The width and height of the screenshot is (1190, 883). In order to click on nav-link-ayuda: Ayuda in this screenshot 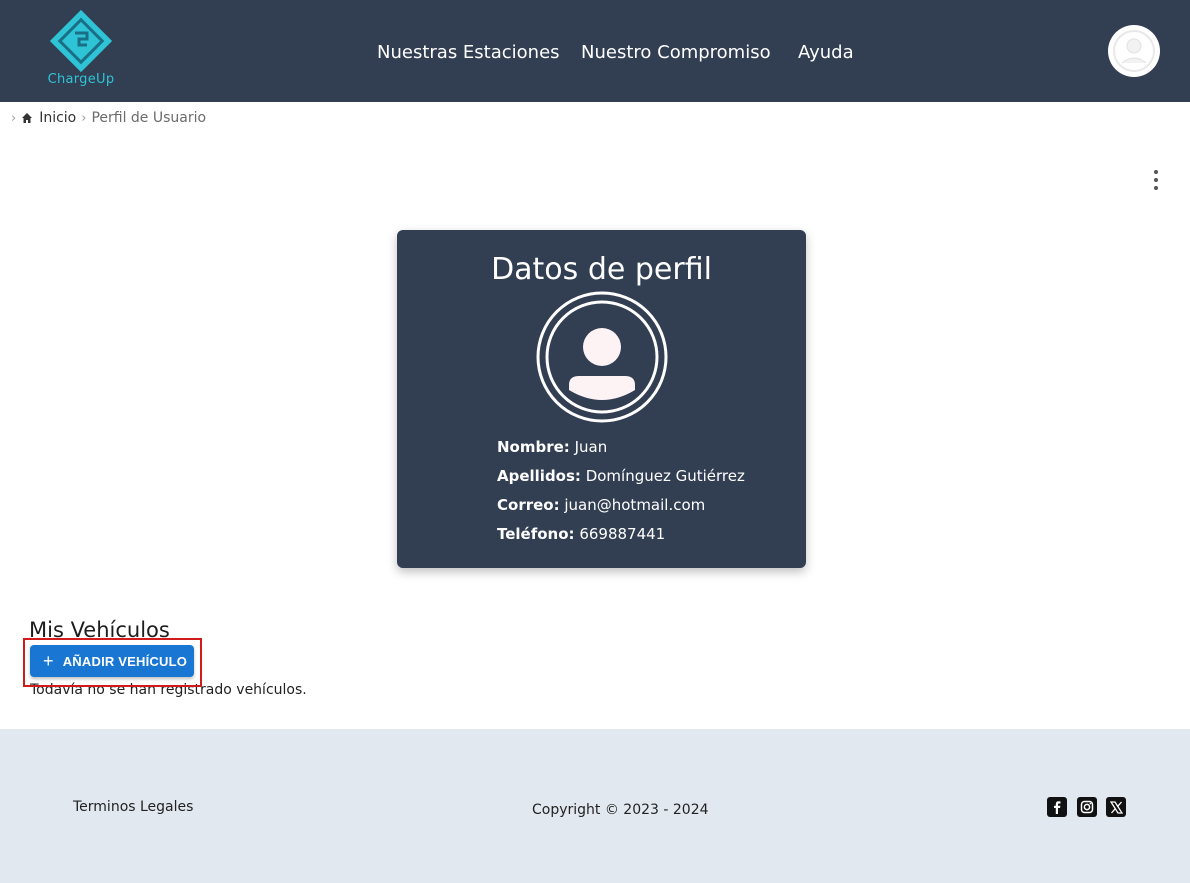, I will do `click(826, 52)`.